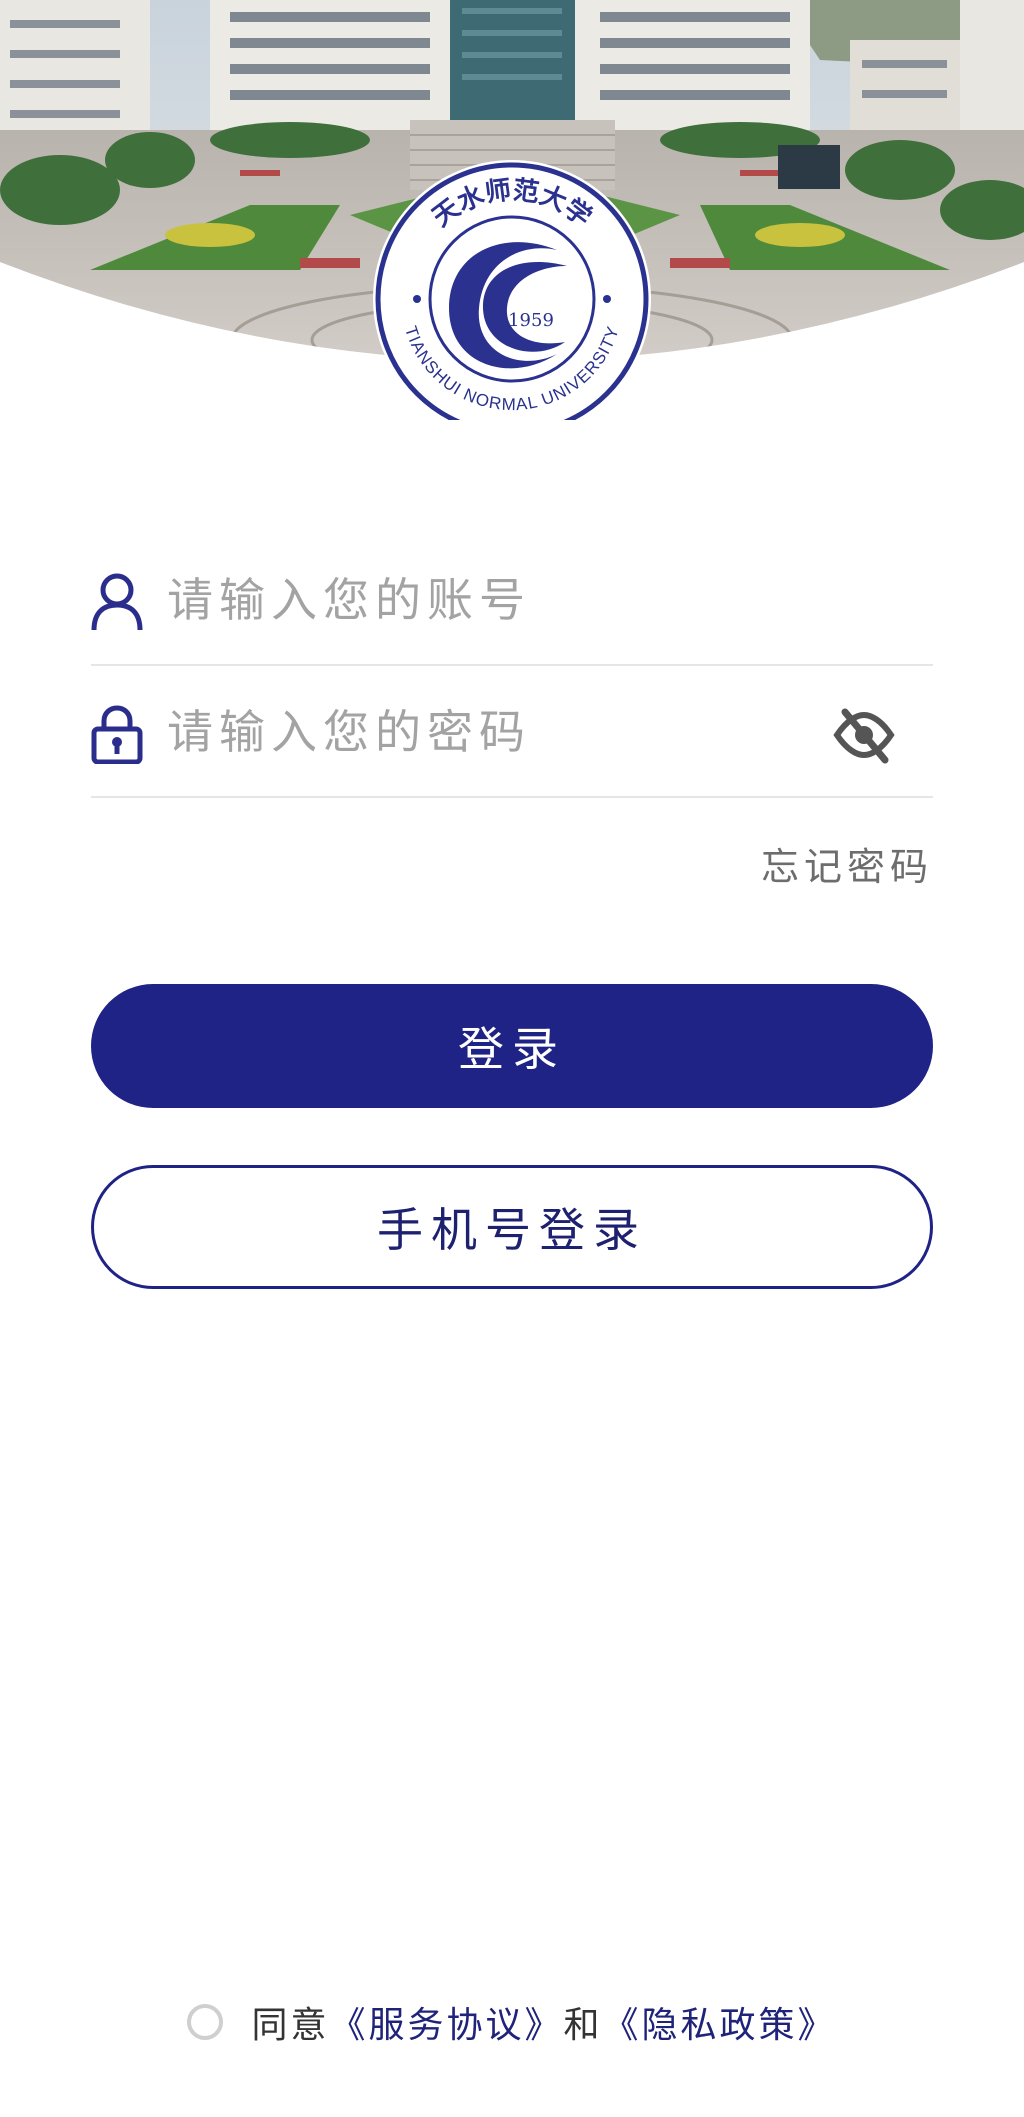 Image resolution: width=1024 pixels, height=2117 pixels. I want to click on account-field, so click(512, 600).